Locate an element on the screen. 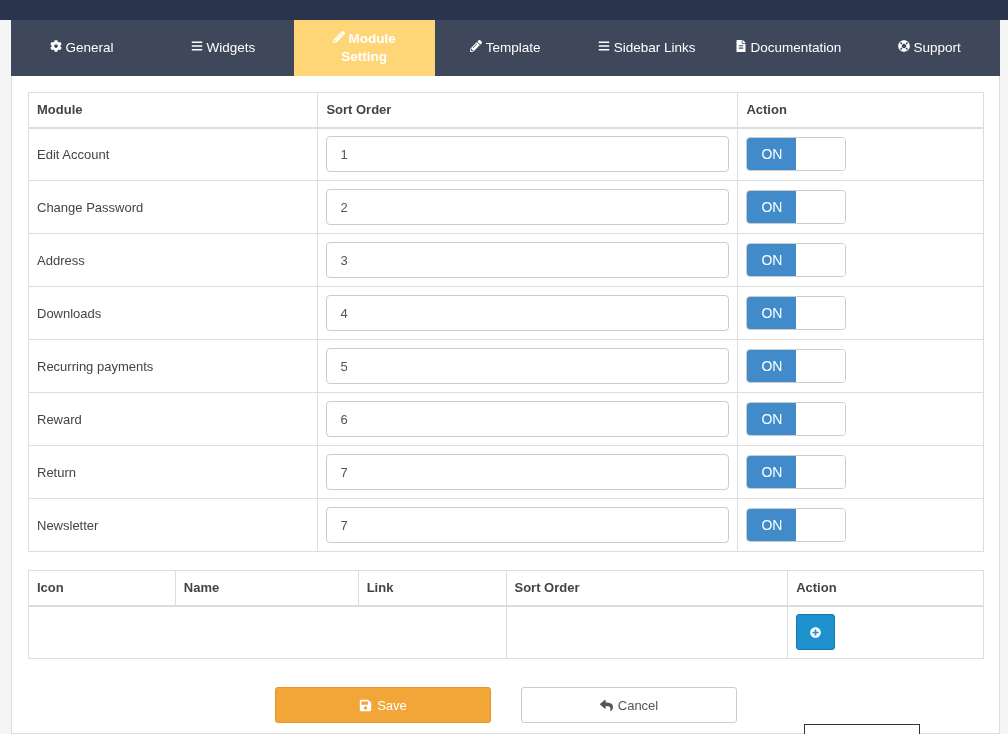  save-icon is located at coordinates (366, 705).